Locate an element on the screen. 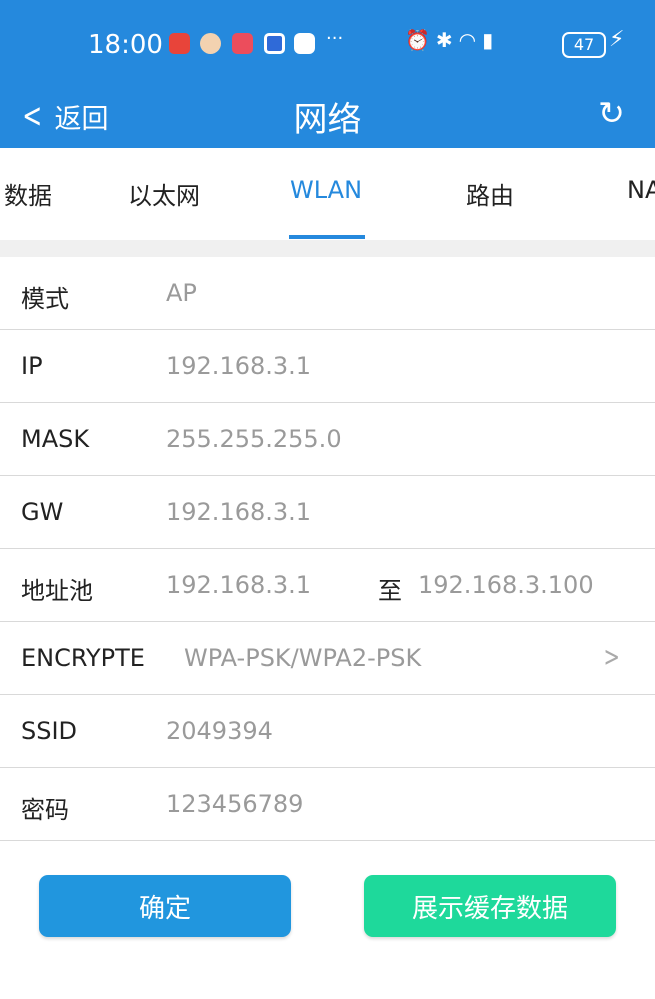 Image resolution: width=655 pixels, height=999 pixels. gateway-field: 192.168.3.1 is located at coordinates (238, 512).